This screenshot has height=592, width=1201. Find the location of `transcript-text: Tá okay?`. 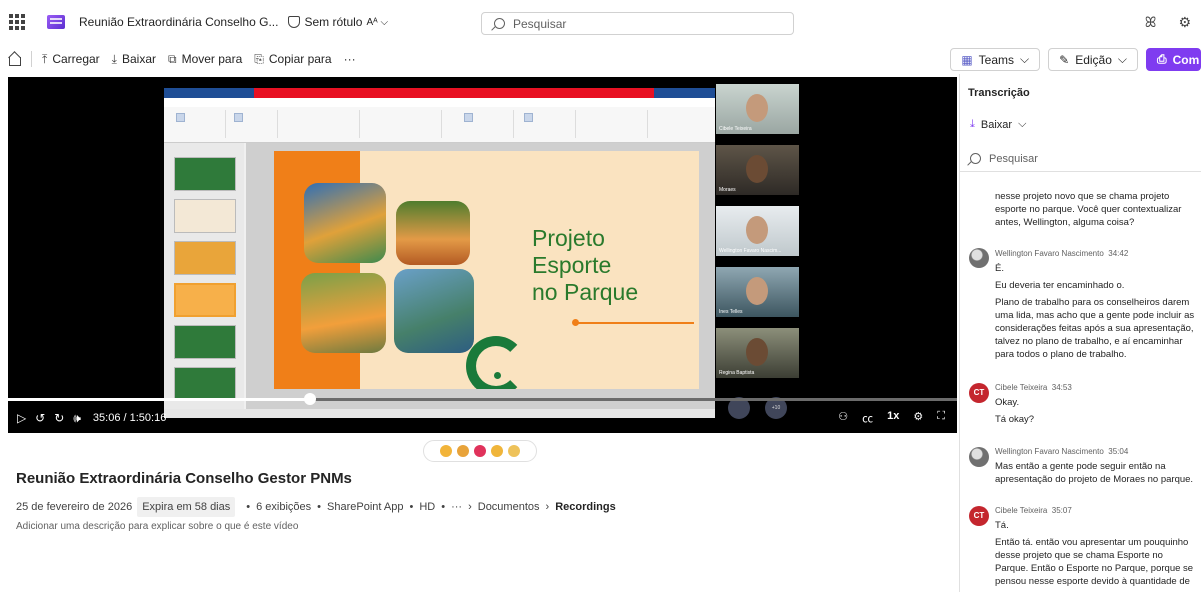

transcript-text: Tá okay? is located at coordinates (1015, 419).